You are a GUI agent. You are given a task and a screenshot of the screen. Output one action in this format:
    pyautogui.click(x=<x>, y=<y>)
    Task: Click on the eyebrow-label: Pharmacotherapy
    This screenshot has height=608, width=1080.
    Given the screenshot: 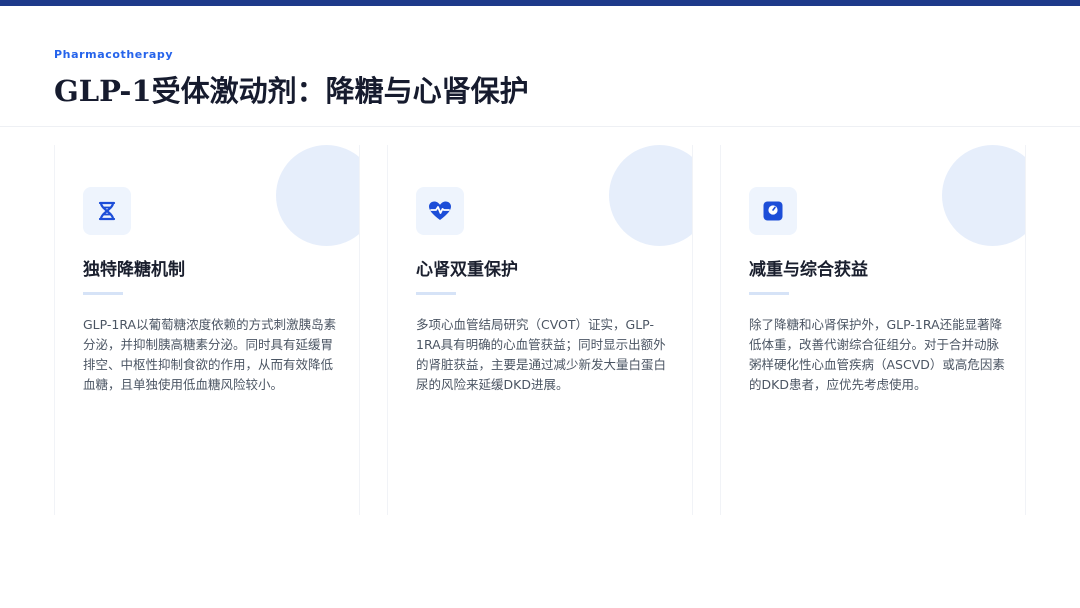 What is the action you would take?
    pyautogui.click(x=114, y=54)
    